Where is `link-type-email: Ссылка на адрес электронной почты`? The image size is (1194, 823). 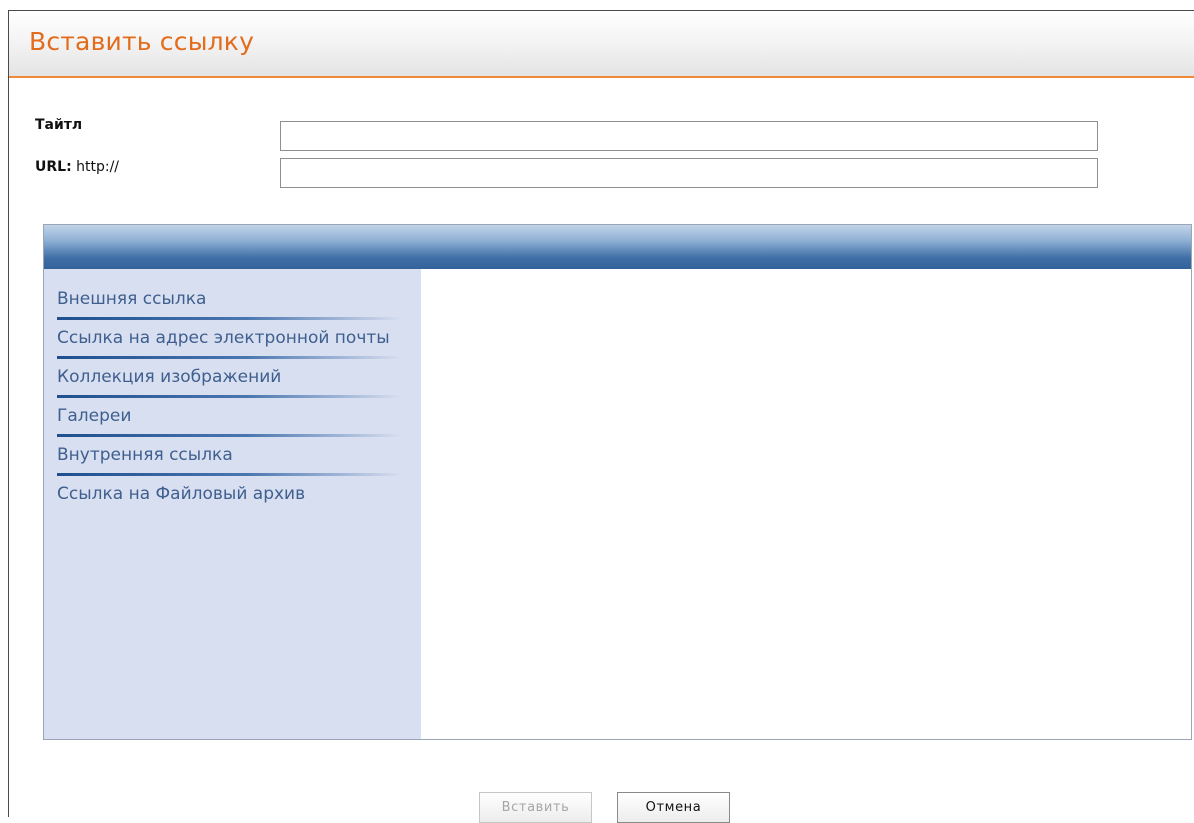 link-type-email: Ссылка на адрес электронной почты is located at coordinates (229, 339).